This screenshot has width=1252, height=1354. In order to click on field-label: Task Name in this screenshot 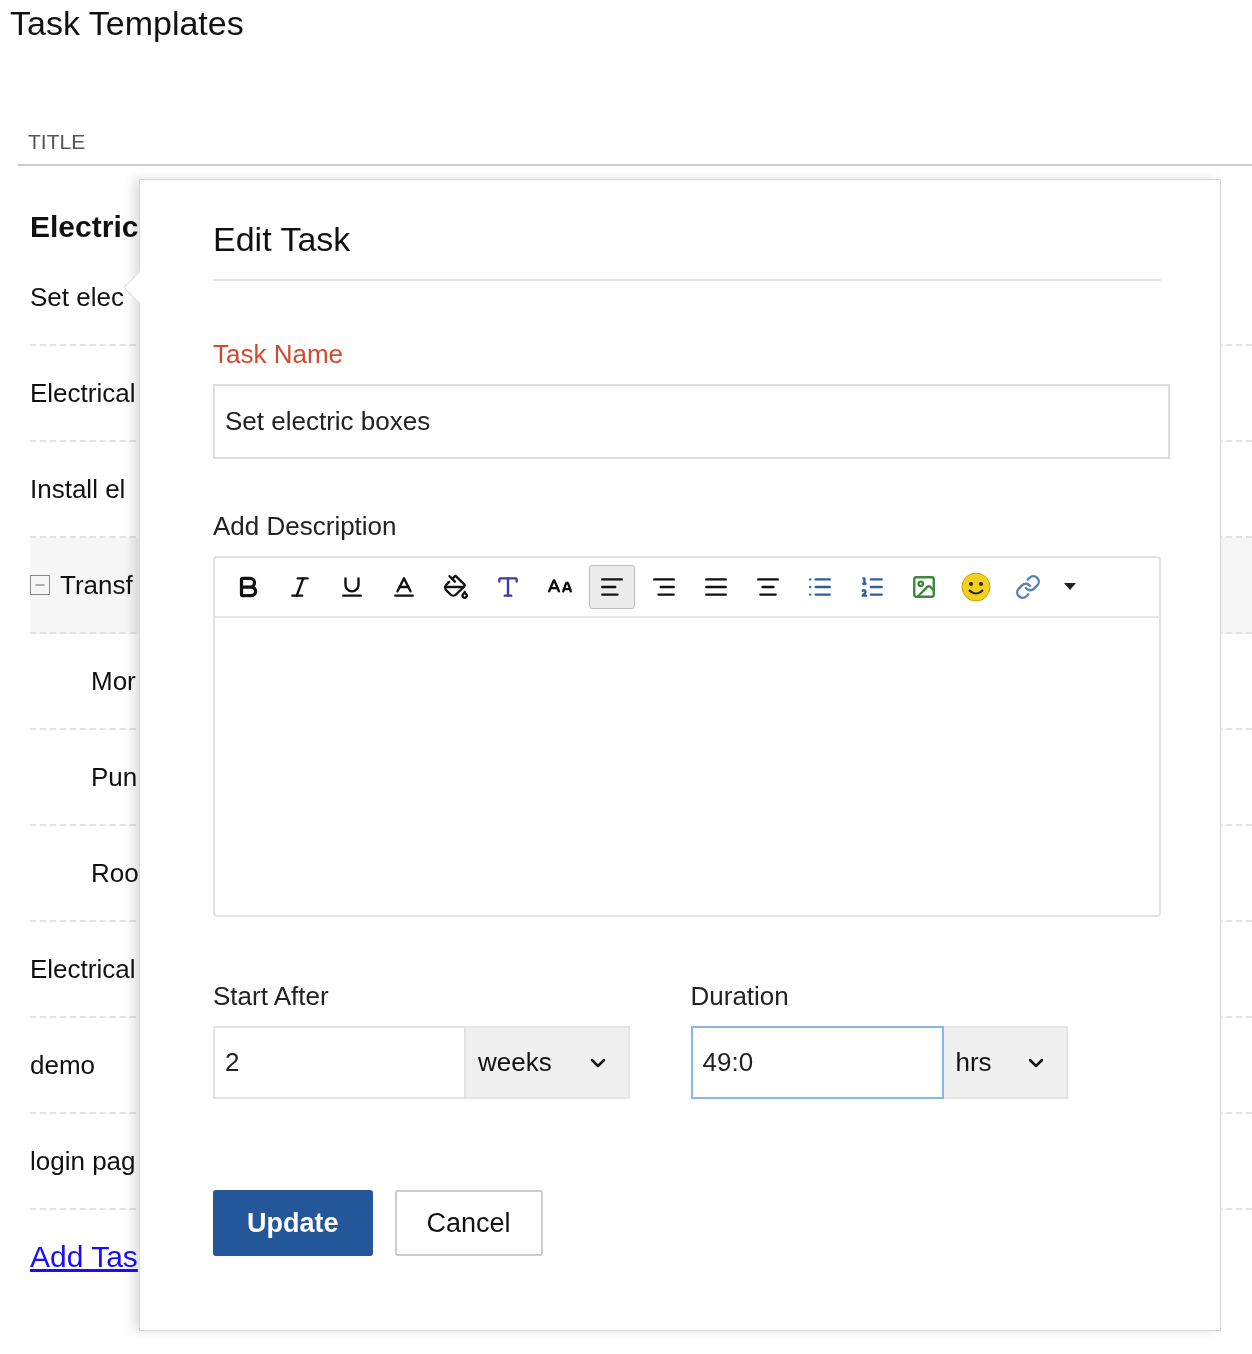, I will do `click(279, 354)`.